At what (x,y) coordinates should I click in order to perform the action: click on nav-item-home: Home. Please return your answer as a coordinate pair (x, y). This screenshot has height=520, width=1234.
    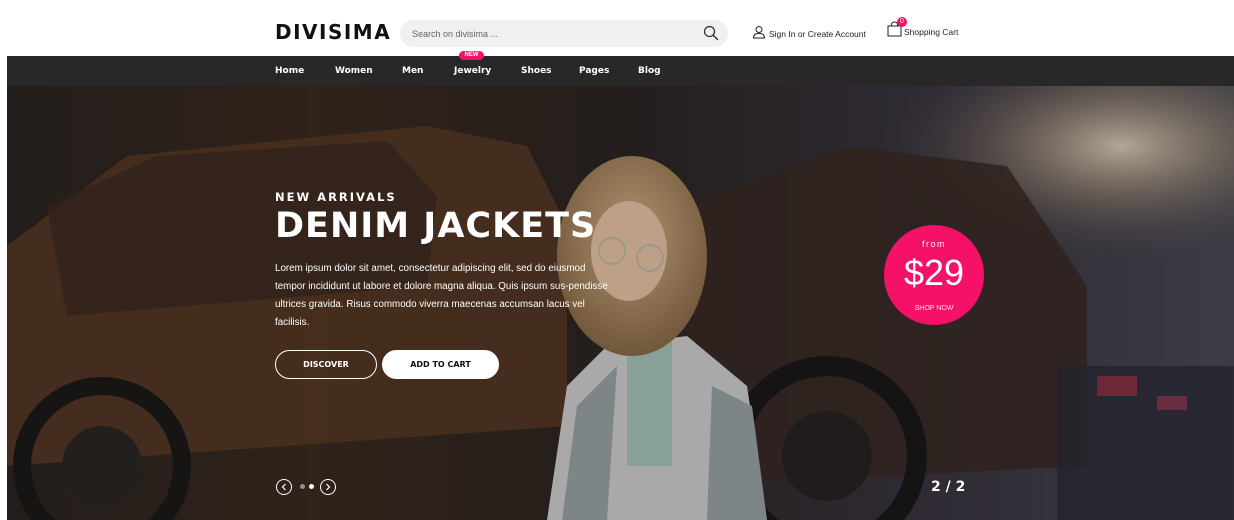
    Looking at the image, I should click on (289, 71).